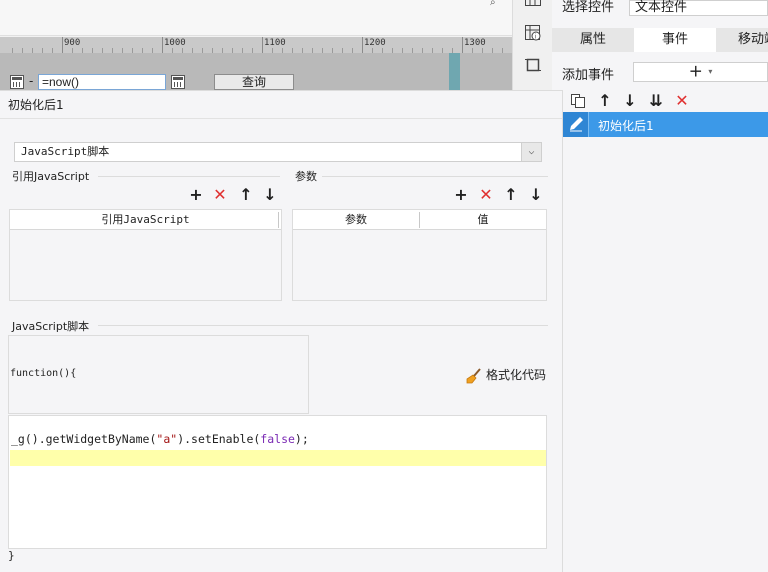 This screenshot has height=572, width=768. Describe the element at coordinates (65, 151) in the screenshot. I see `script-type-value: JavaScript脚本` at that location.